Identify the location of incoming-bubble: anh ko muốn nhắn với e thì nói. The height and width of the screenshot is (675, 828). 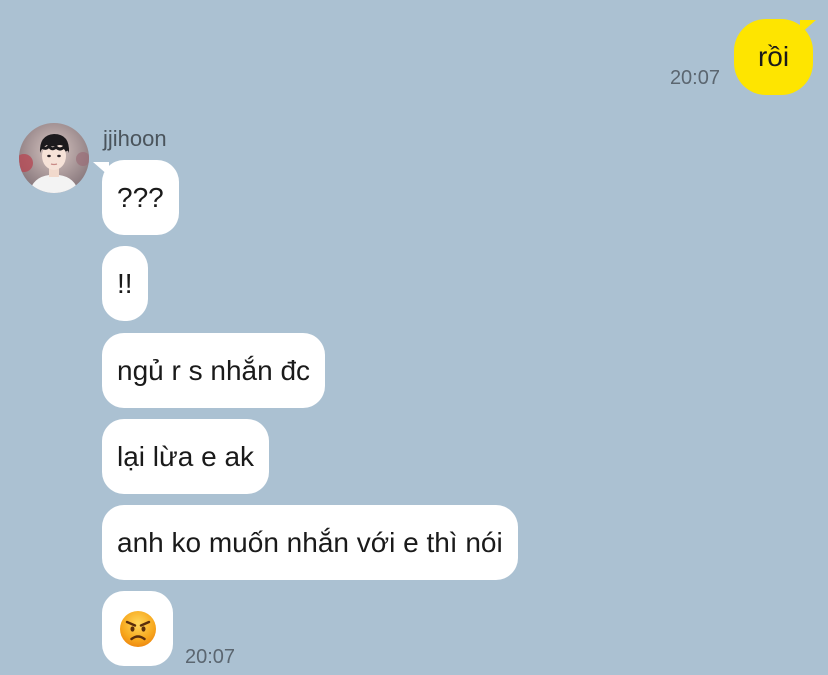
(310, 542).